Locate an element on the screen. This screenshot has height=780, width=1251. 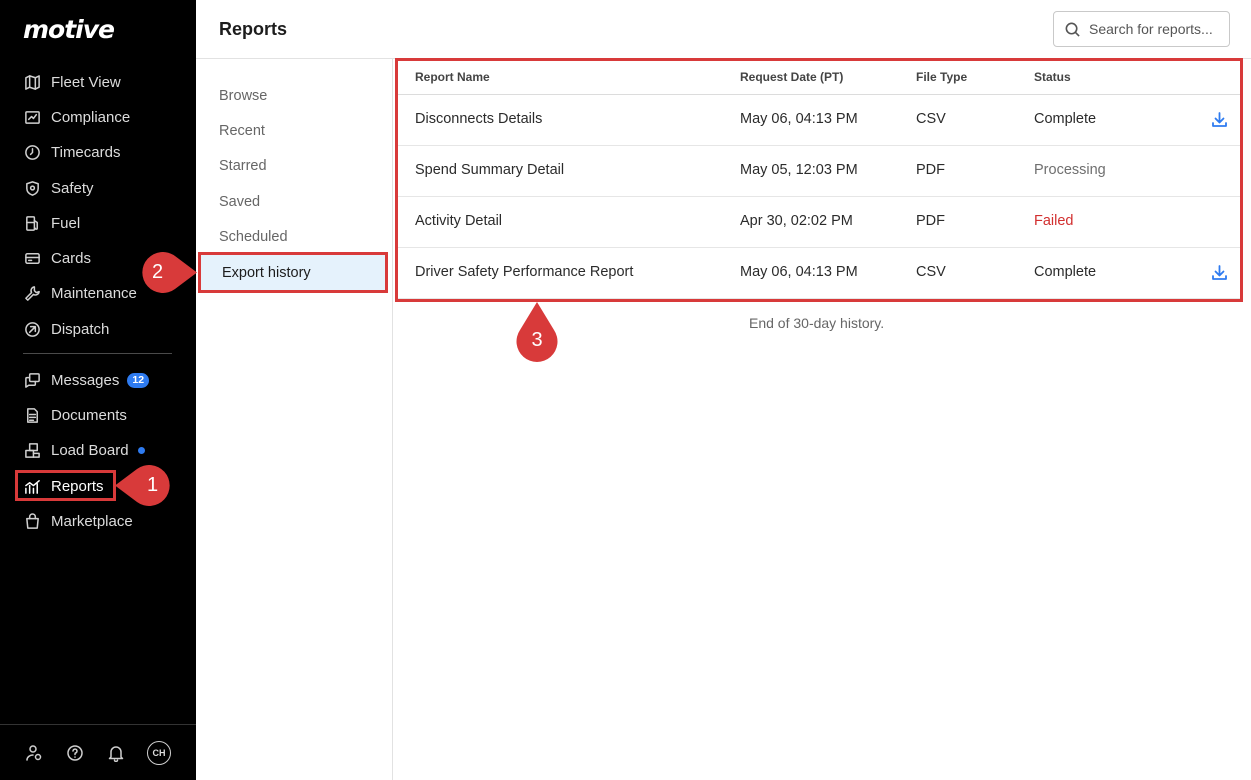
sidebar-item-documents: Documents is located at coordinates (94, 415).